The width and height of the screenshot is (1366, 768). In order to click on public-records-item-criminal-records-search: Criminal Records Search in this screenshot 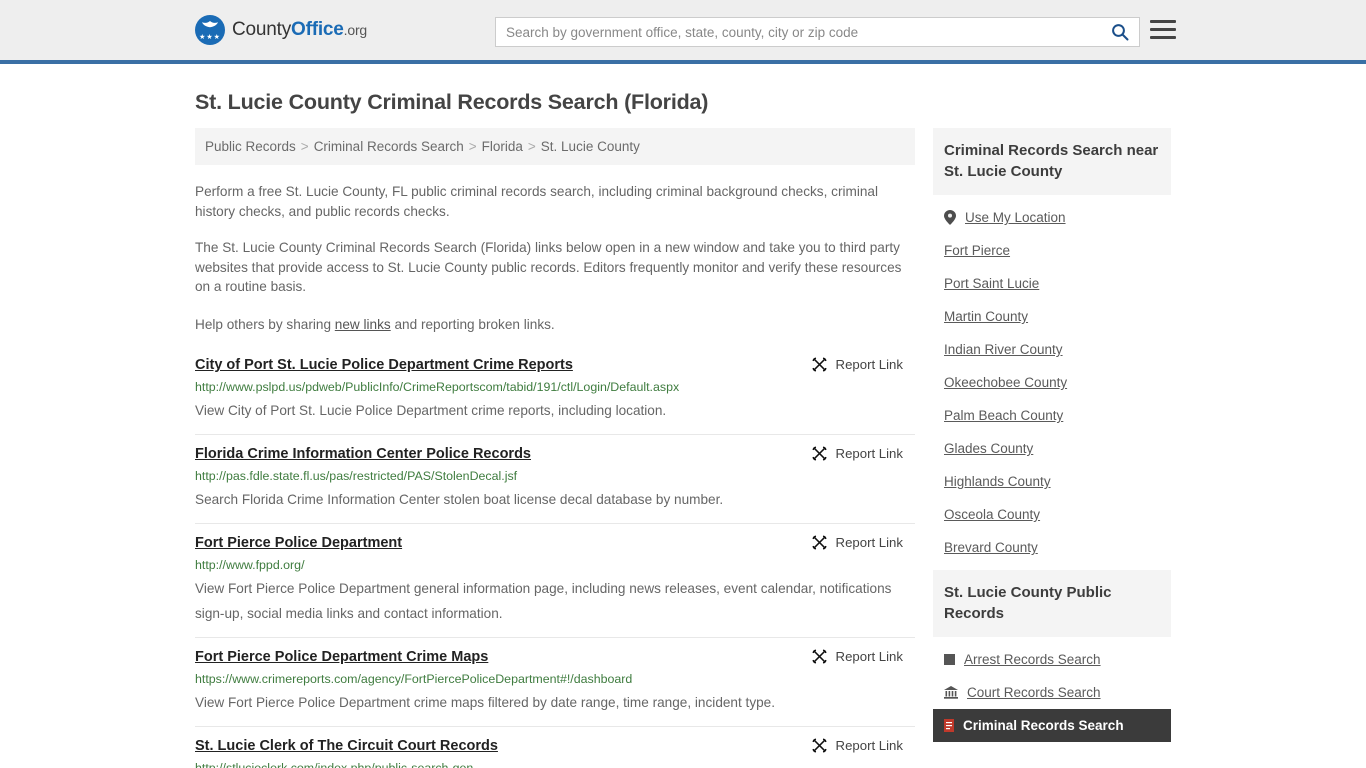, I will do `click(1052, 725)`.